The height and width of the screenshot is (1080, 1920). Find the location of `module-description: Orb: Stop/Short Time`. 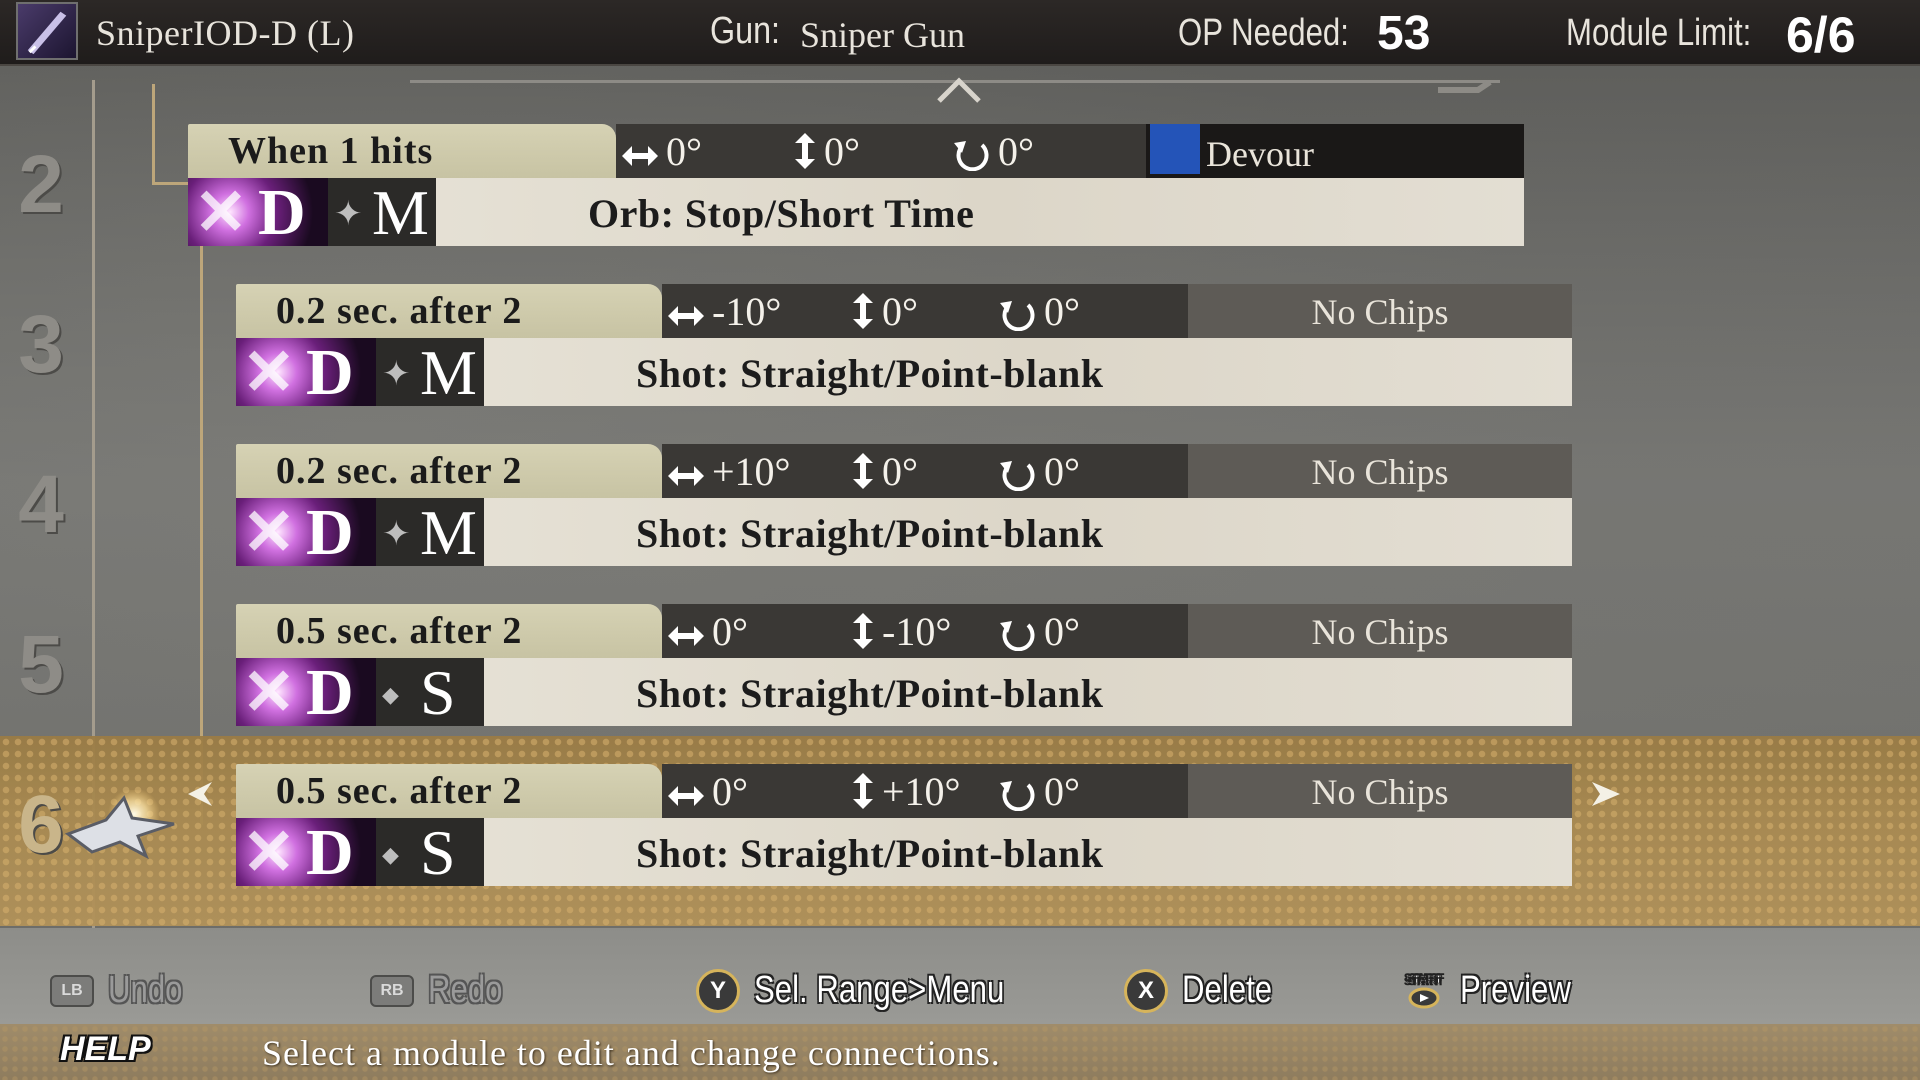

module-description: Orb: Stop/Short Time is located at coordinates (781, 213).